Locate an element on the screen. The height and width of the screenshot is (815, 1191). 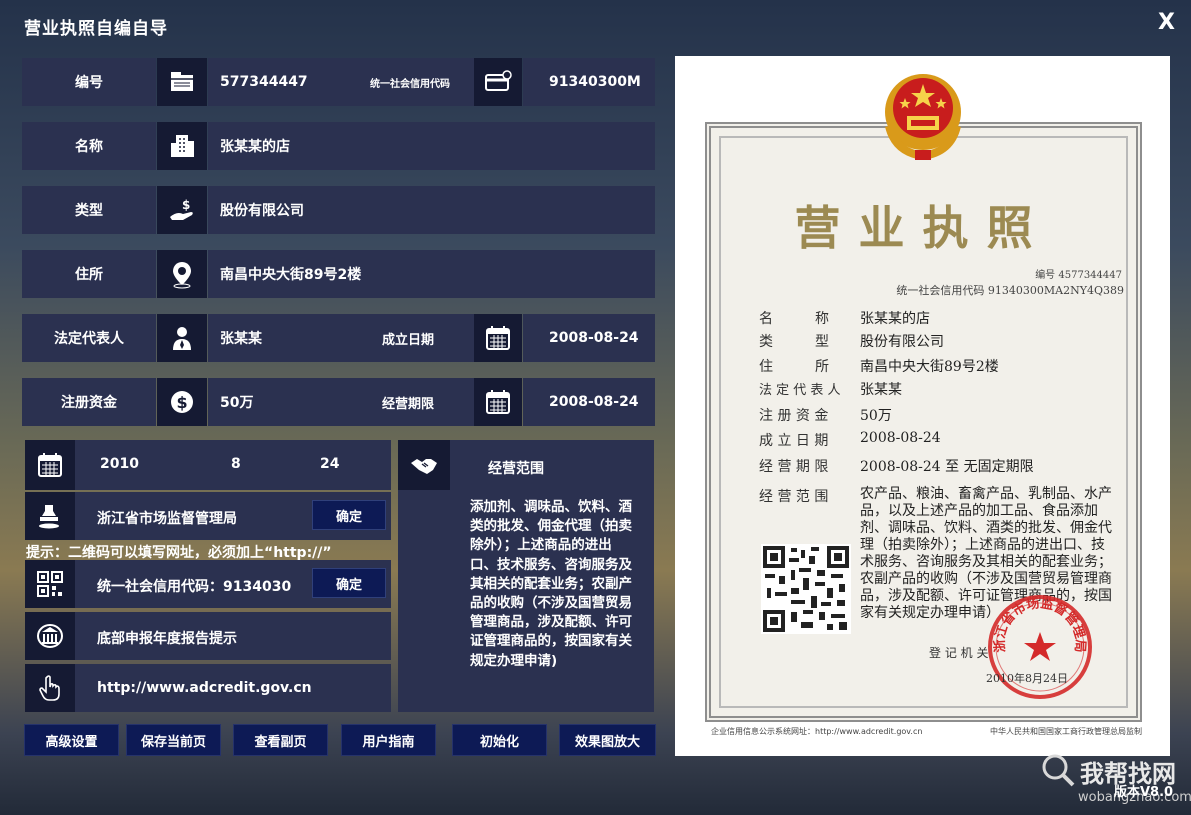
cert-registration-date: 2010年8月24日 is located at coordinates (1027, 678).